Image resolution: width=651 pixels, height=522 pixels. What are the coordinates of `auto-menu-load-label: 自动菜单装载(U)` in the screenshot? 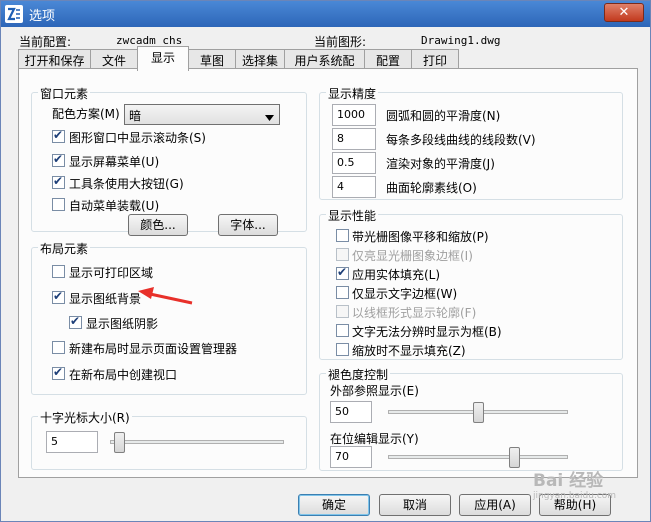 It's located at (114, 206).